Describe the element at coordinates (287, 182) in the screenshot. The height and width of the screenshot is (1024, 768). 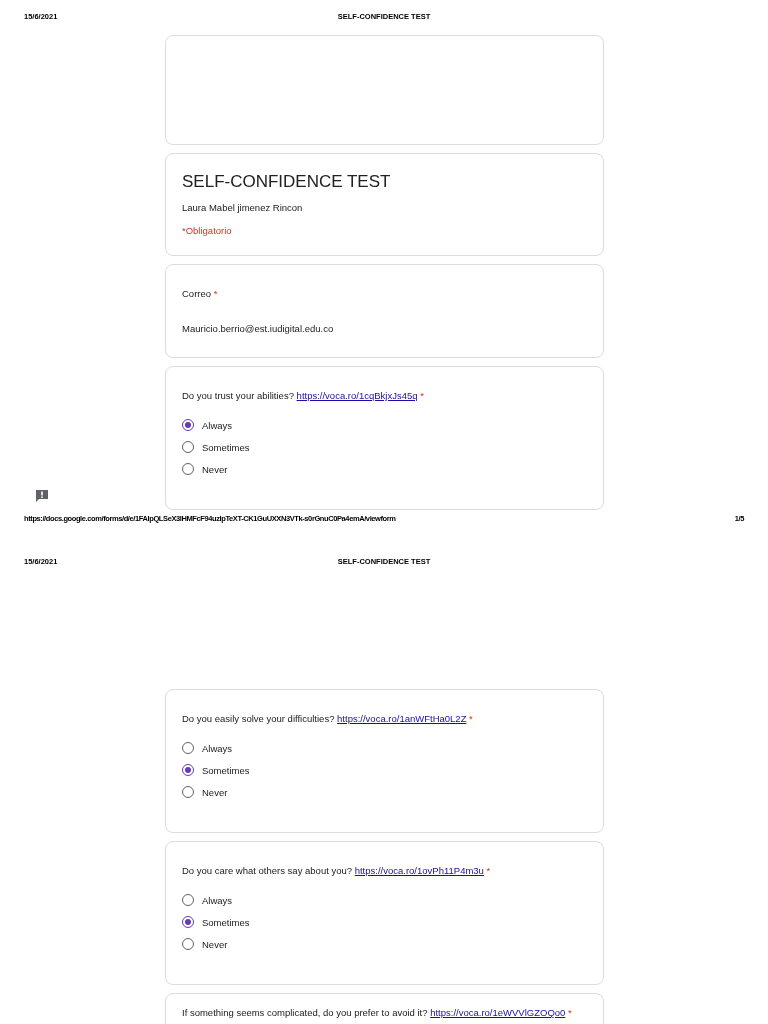
I see `form-title: SELF-CONFIDENCE TEST` at that location.